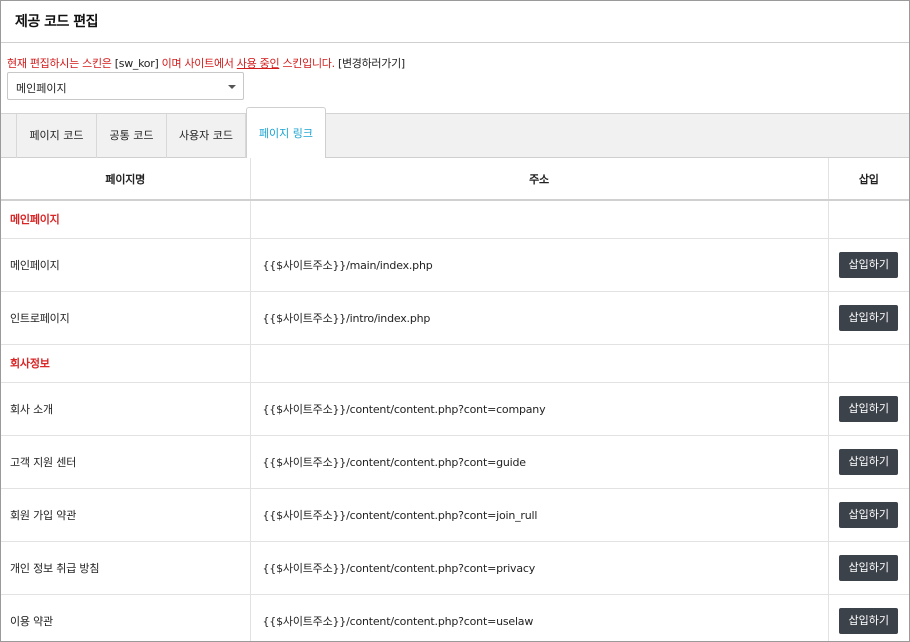  I want to click on column-header-page-name: 페이지명, so click(126, 179).